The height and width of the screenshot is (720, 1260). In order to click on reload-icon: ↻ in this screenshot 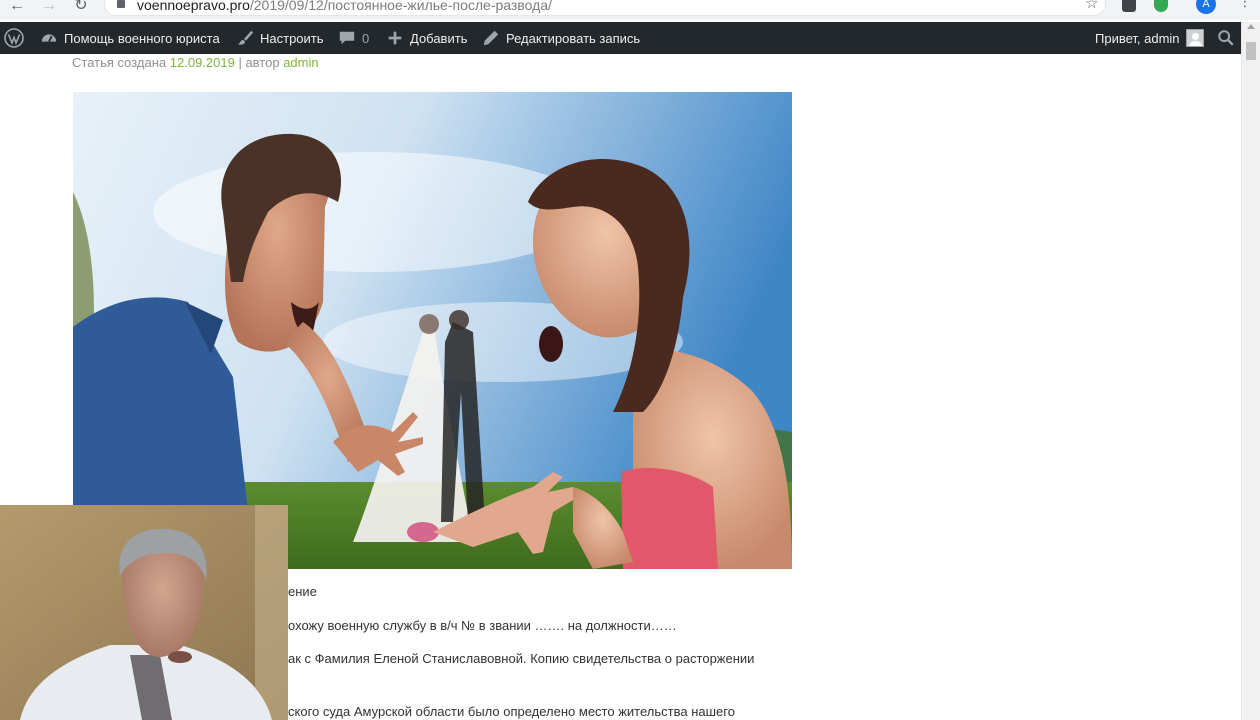, I will do `click(81, 7)`.